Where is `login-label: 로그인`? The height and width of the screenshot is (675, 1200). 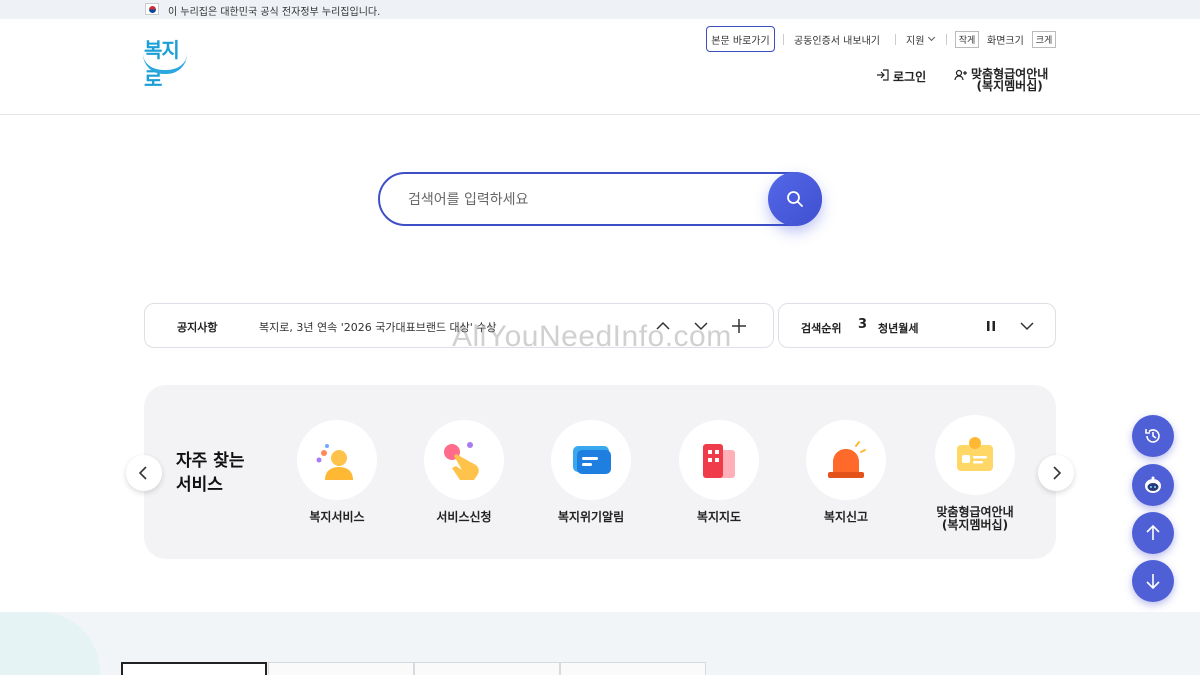
login-label: 로그인 is located at coordinates (910, 77).